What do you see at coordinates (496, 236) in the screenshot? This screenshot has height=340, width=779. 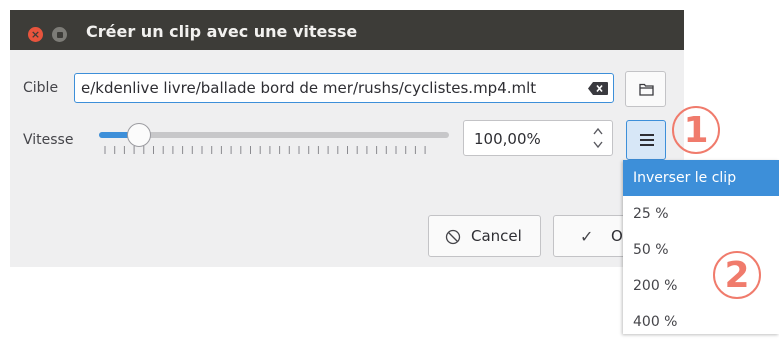 I see `cancel-button-label: Cancel` at bounding box center [496, 236].